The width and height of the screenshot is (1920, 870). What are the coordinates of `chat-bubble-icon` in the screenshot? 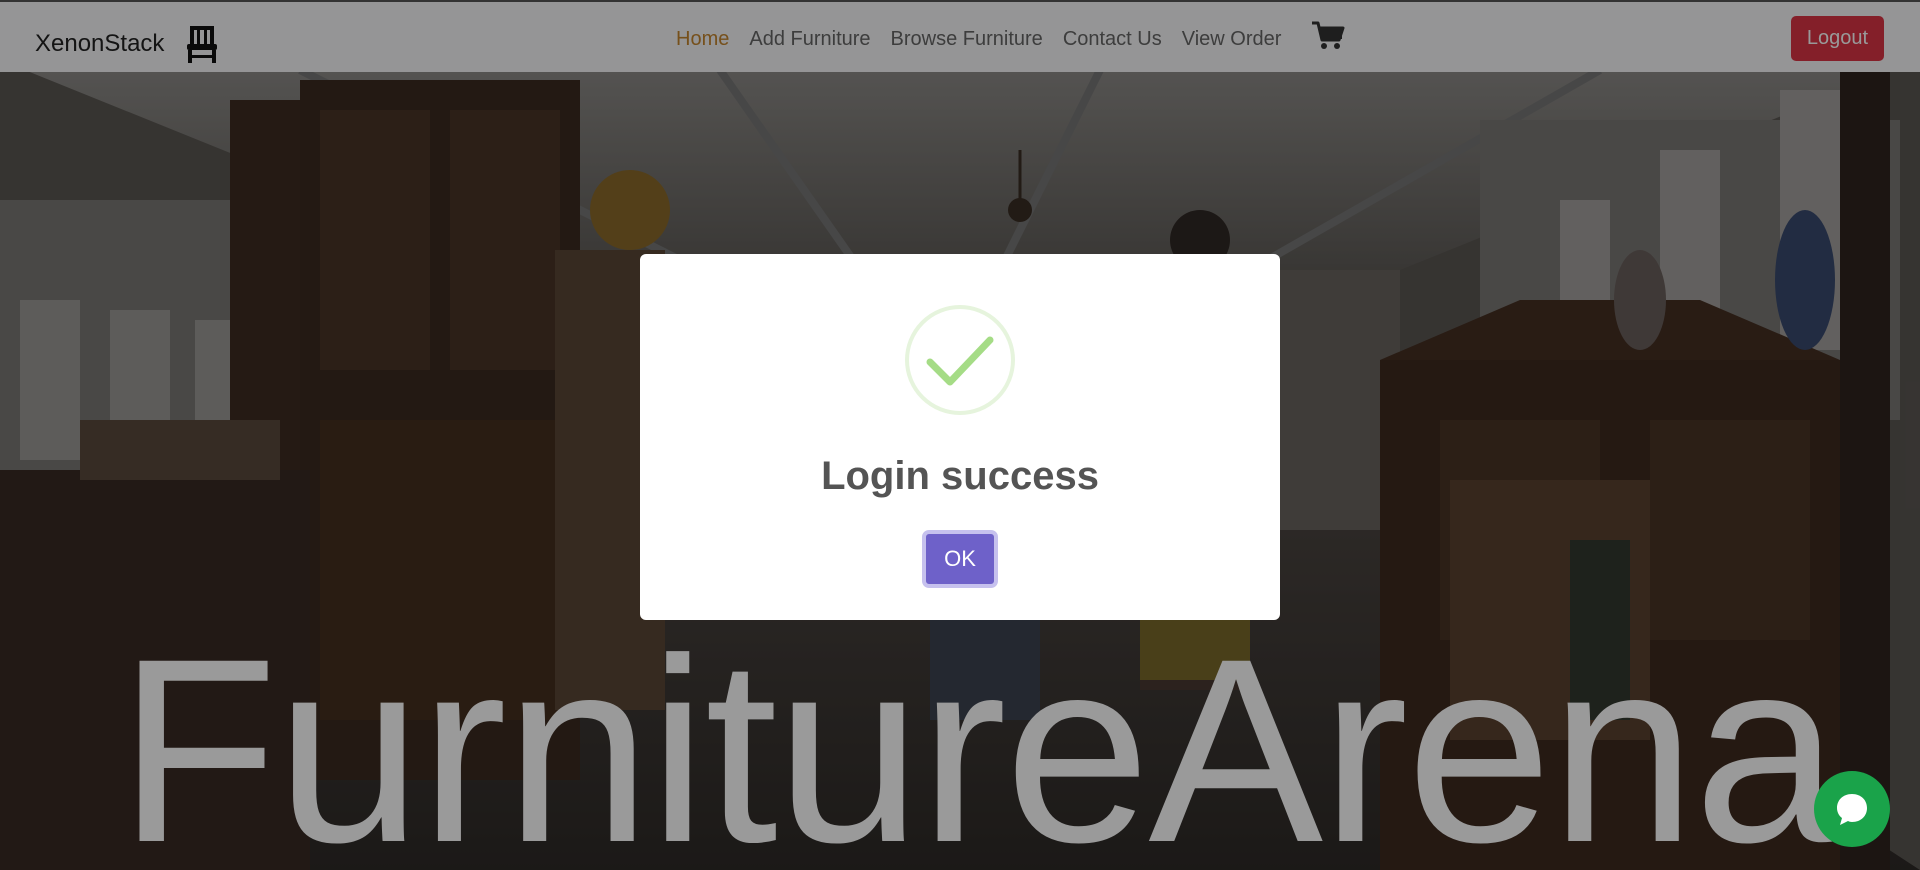 It's located at (1852, 809).